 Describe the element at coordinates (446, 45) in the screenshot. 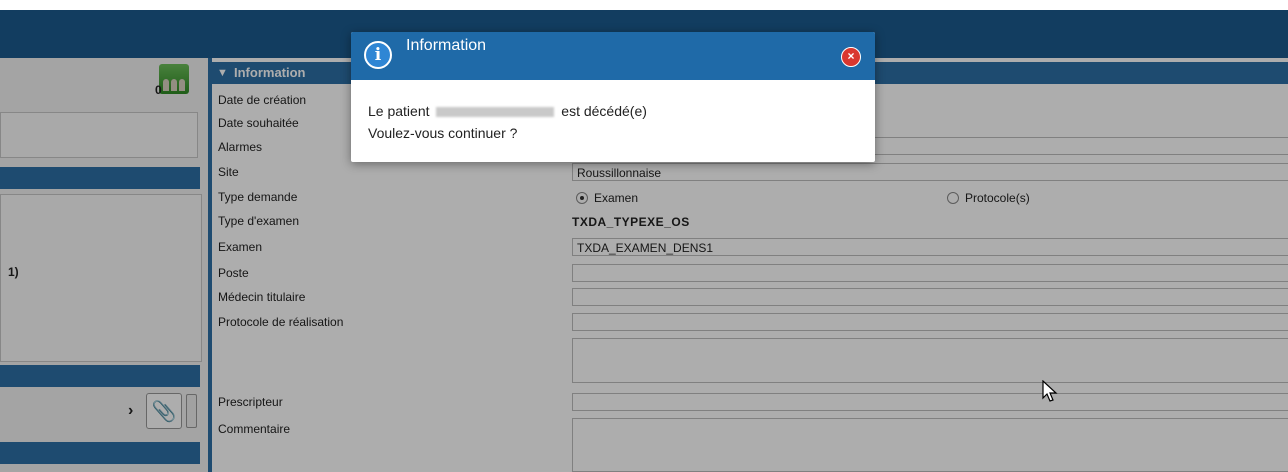

I see `dialog-title: Information` at that location.